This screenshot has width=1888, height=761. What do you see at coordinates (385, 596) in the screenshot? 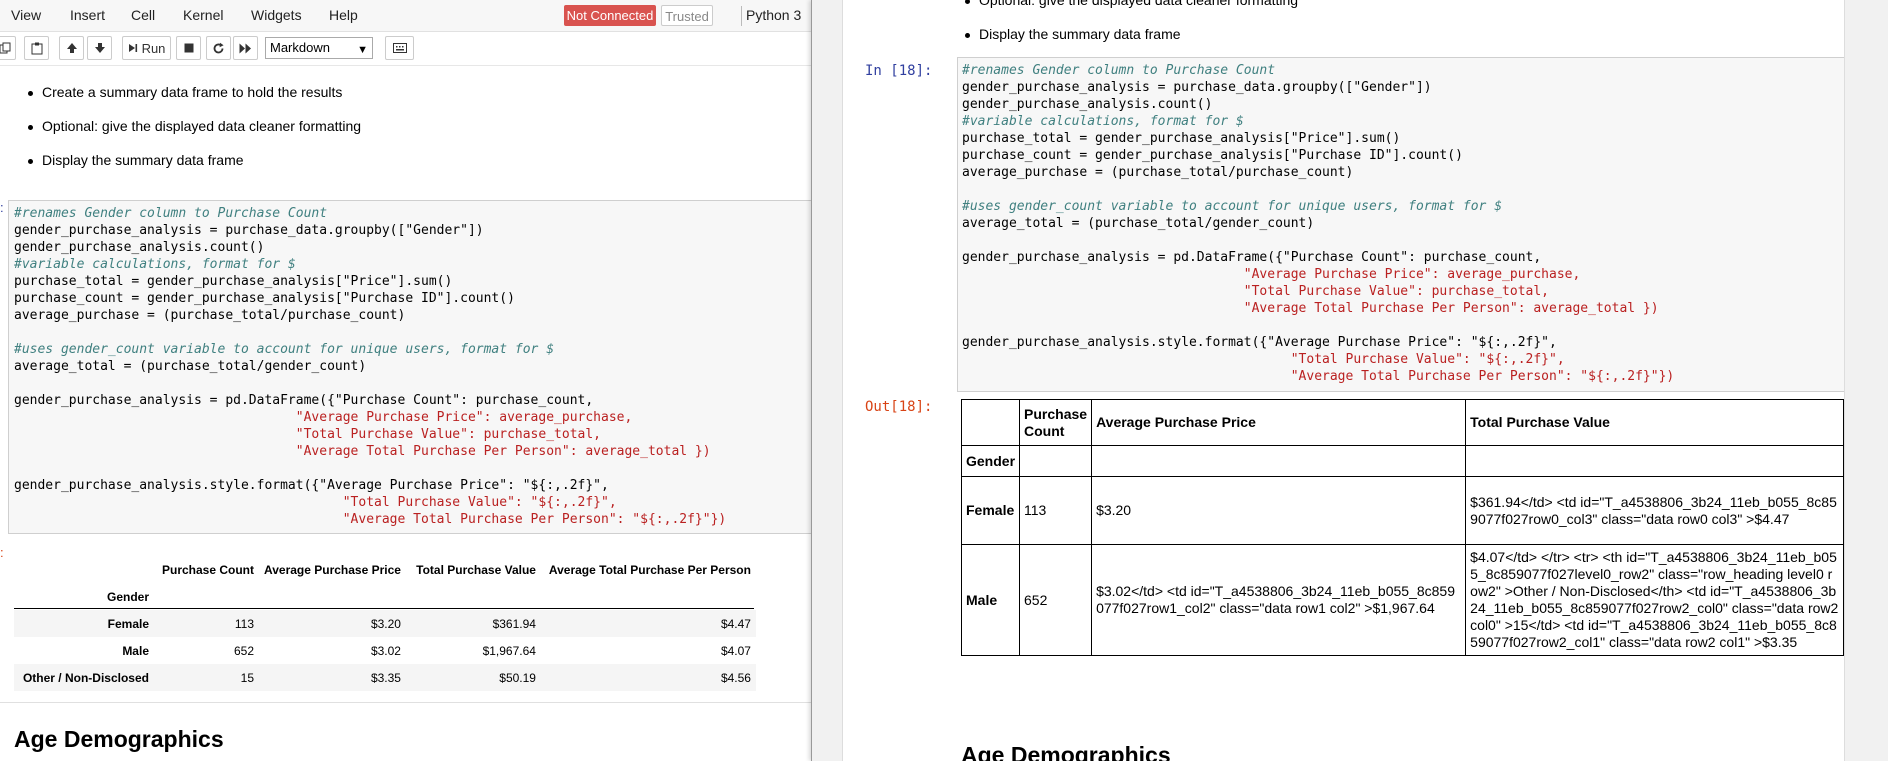
I see `index-name-row: Gender` at bounding box center [385, 596].